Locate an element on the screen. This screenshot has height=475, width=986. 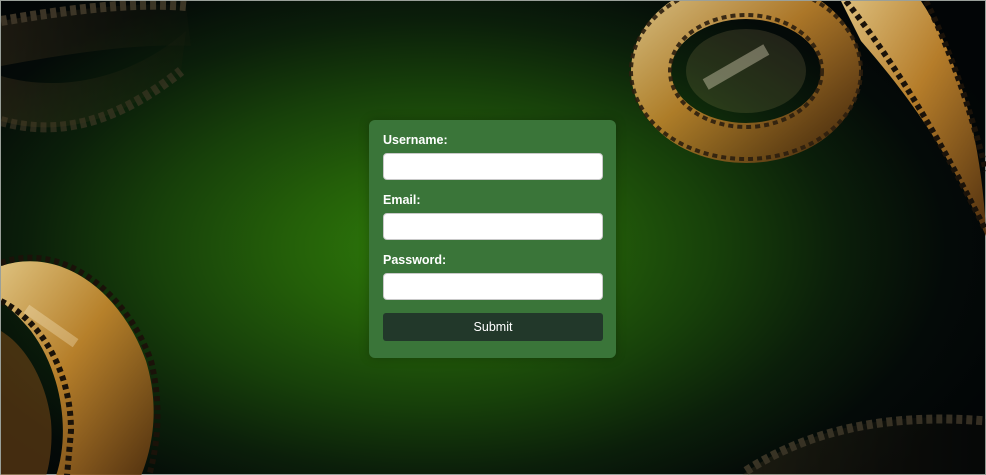
email-input is located at coordinates (493, 226).